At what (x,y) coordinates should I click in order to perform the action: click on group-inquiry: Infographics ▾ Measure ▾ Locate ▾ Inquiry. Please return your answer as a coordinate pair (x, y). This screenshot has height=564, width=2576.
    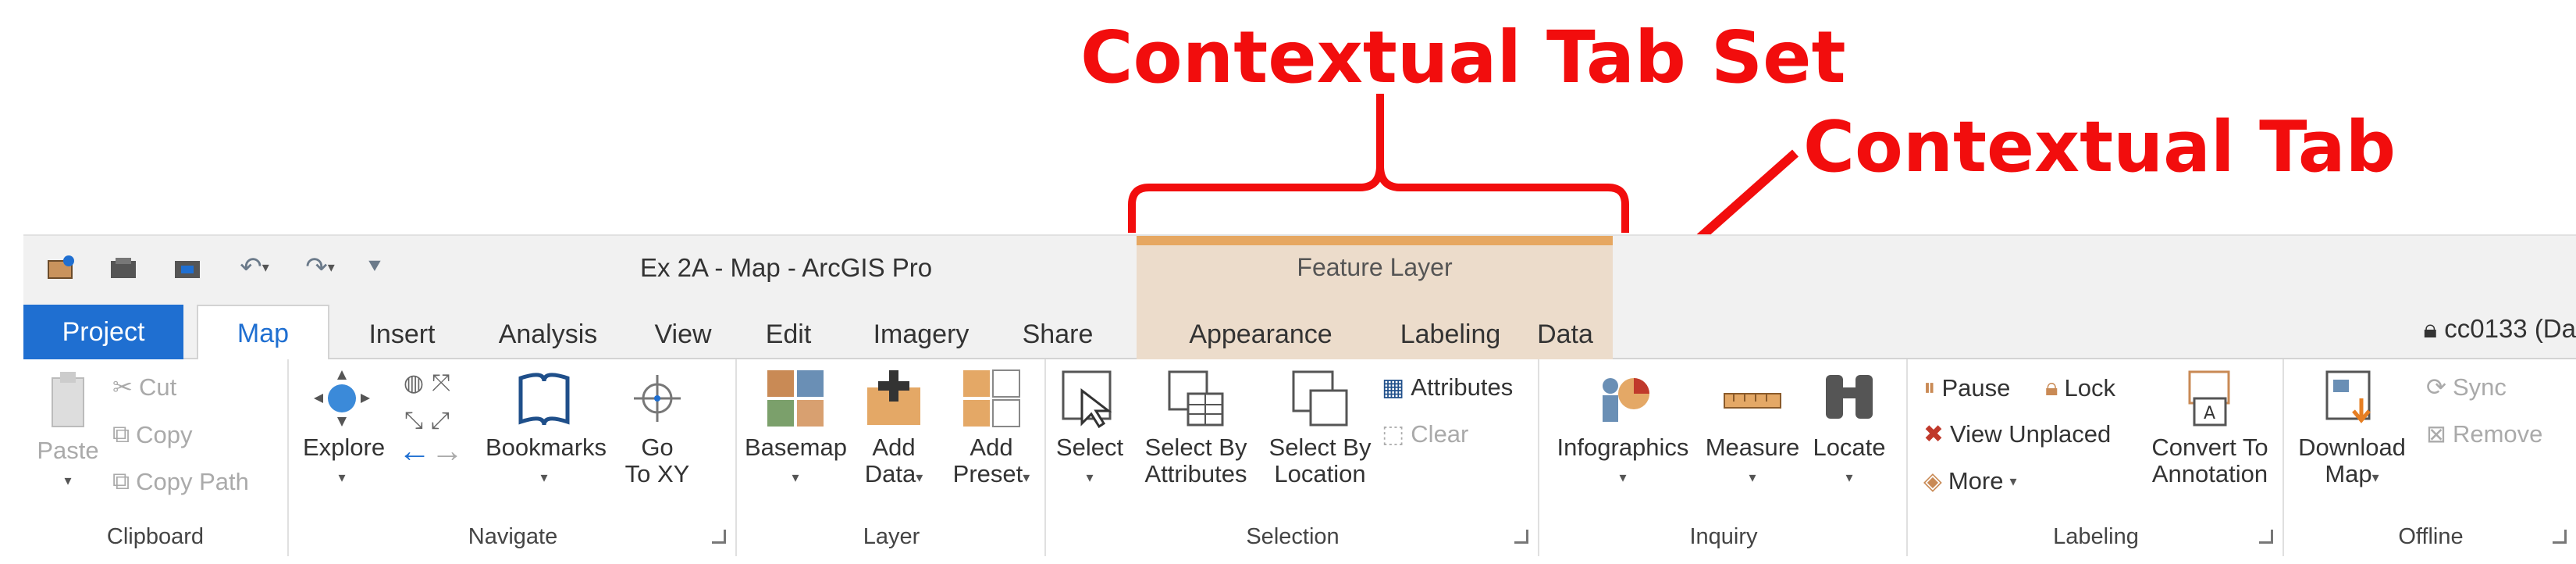
    Looking at the image, I should click on (1724, 458).